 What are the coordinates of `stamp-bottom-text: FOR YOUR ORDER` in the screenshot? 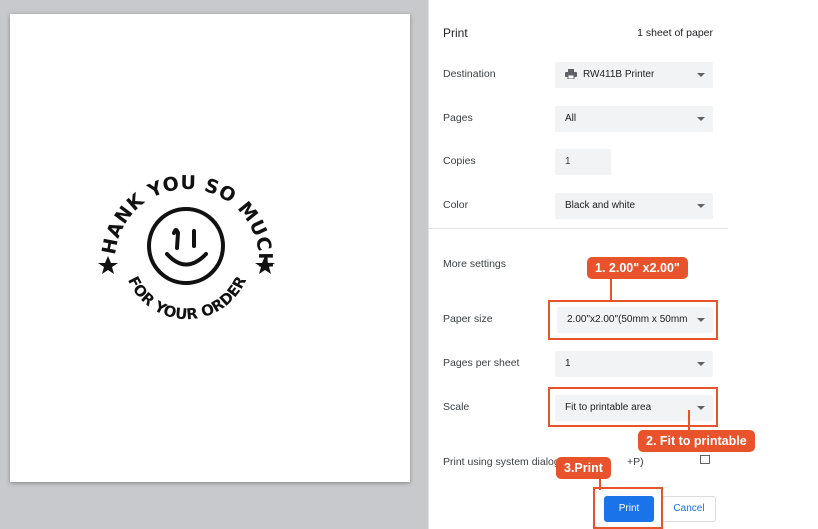 It's located at (187, 298).